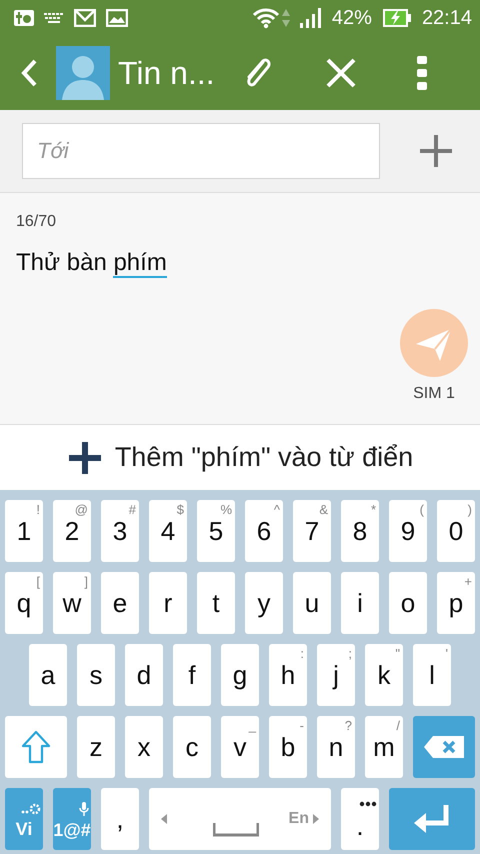 The image size is (480, 854). I want to click on keyboard-key: ,, so click(120, 819).